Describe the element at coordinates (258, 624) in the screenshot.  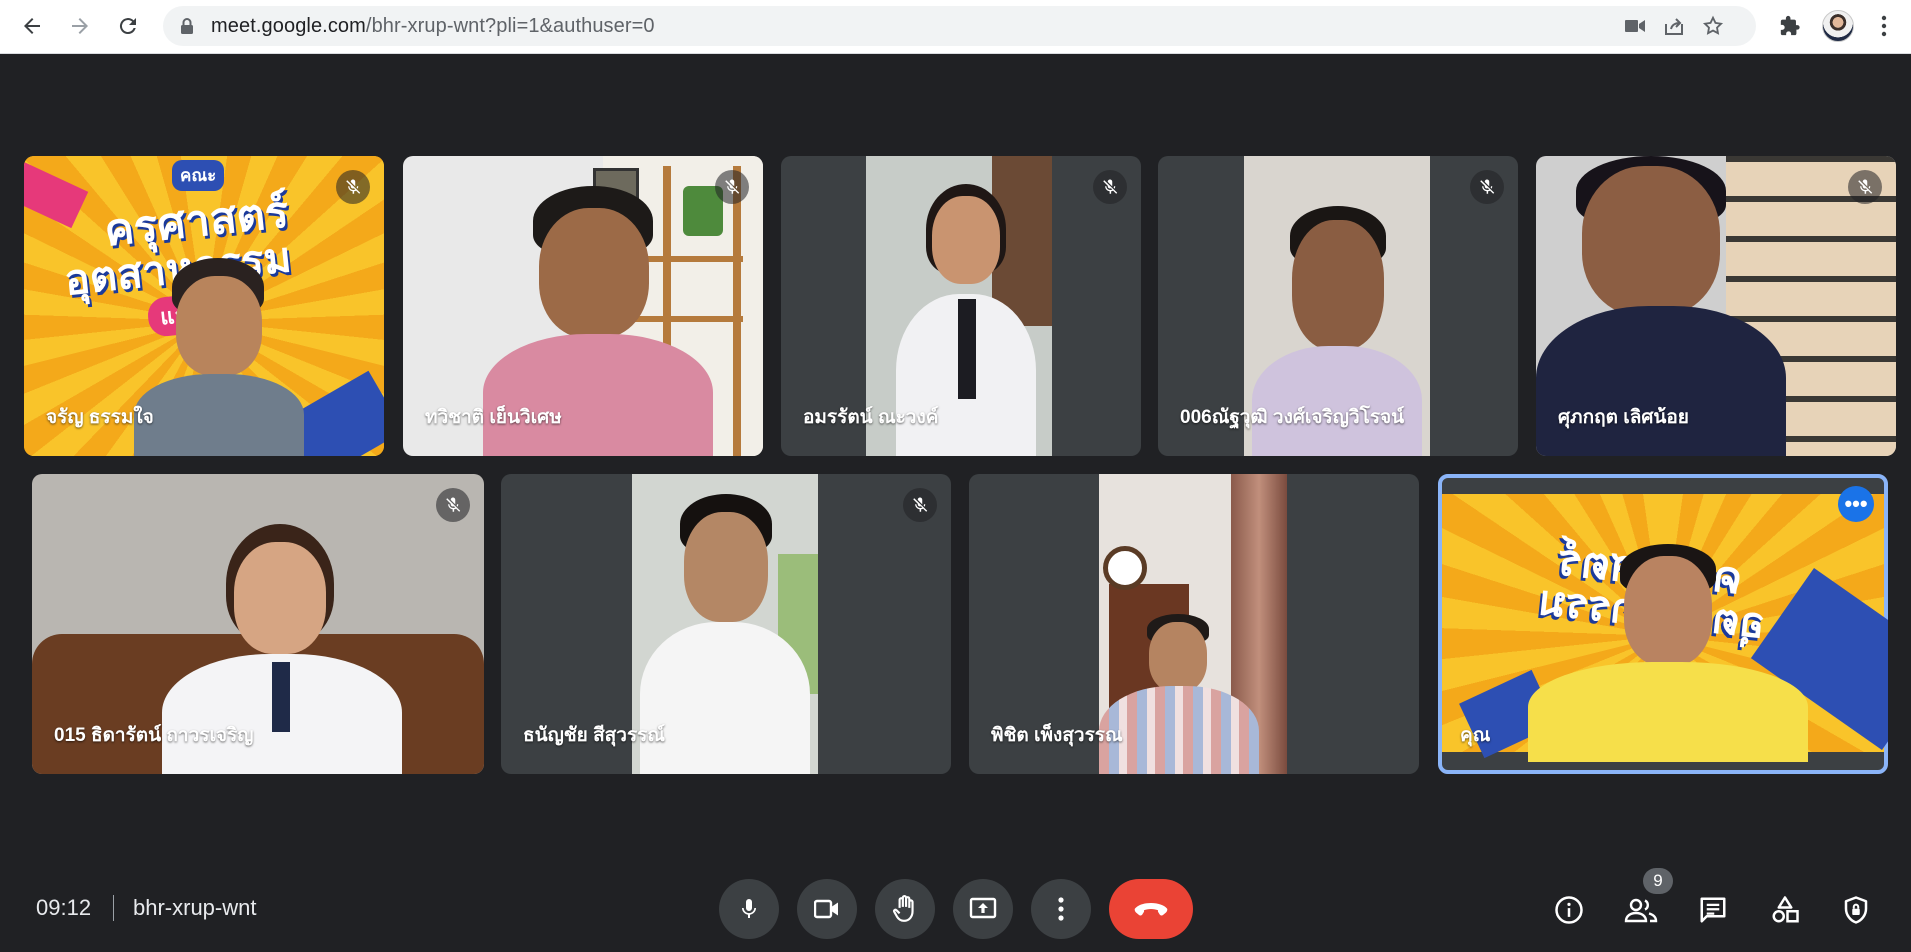
I see `participant-tile: 015 ธิดารัตน์ ถาวรเจริญ` at that location.